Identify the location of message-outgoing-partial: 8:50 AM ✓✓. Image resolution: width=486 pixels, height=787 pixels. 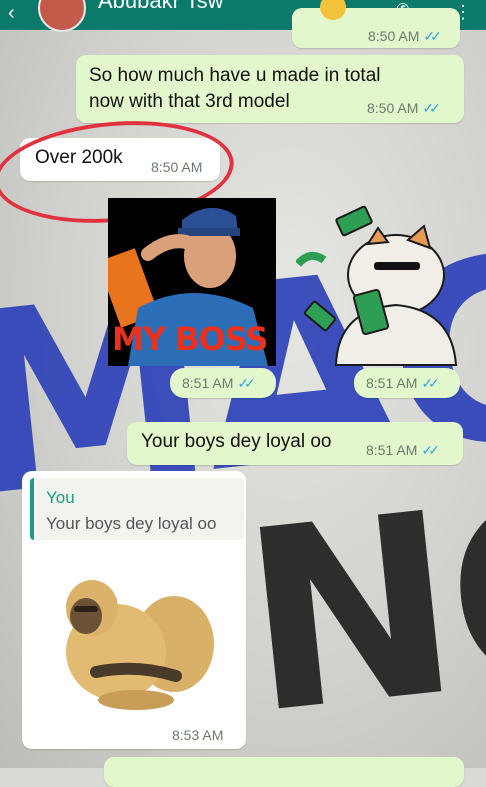
(376, 24).